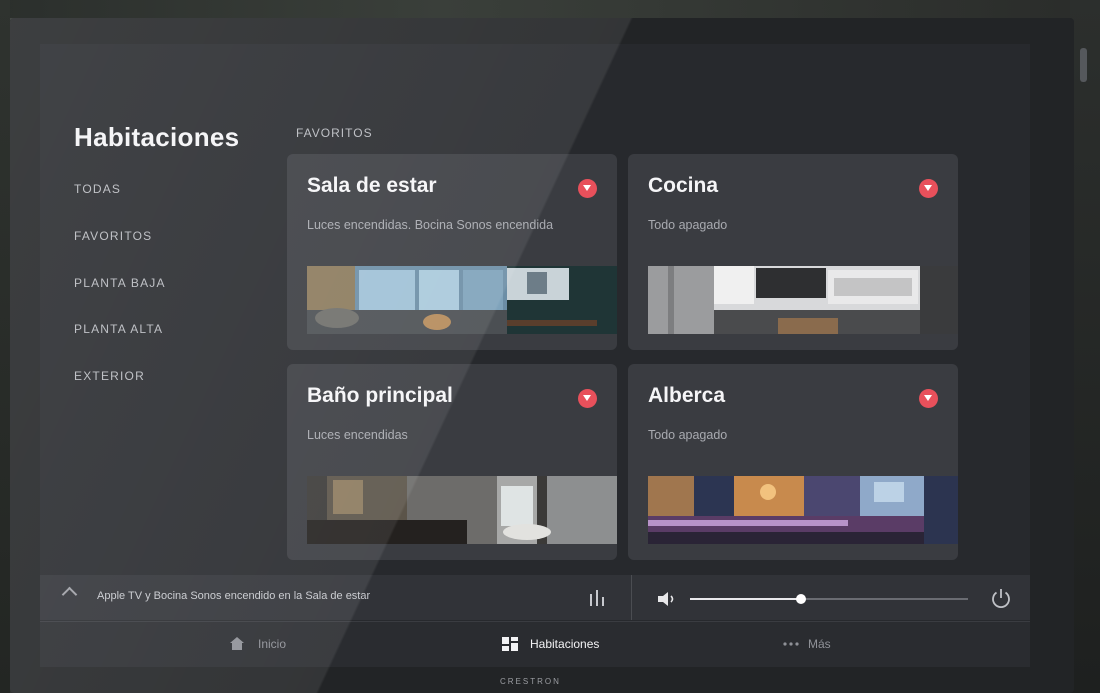  Describe the element at coordinates (97, 189) in the screenshot. I see `sidebar-item-todas: TODAS` at that location.